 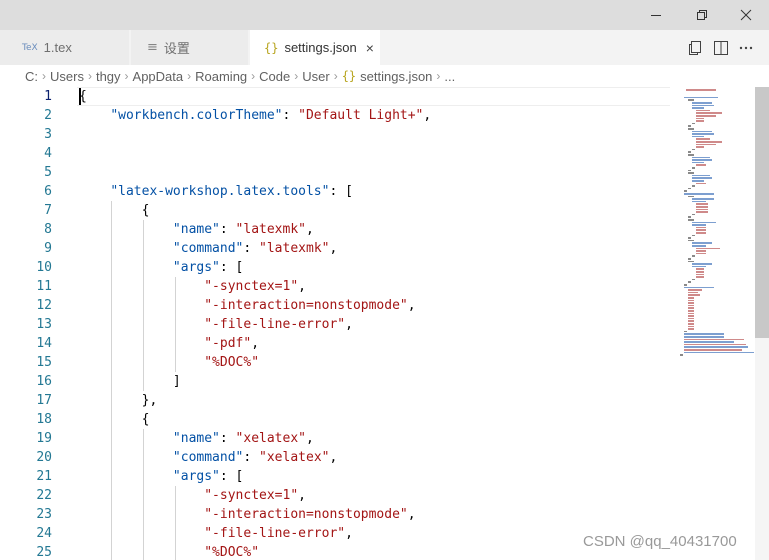 I want to click on breadcrumb-item: AppData, so click(x=158, y=76).